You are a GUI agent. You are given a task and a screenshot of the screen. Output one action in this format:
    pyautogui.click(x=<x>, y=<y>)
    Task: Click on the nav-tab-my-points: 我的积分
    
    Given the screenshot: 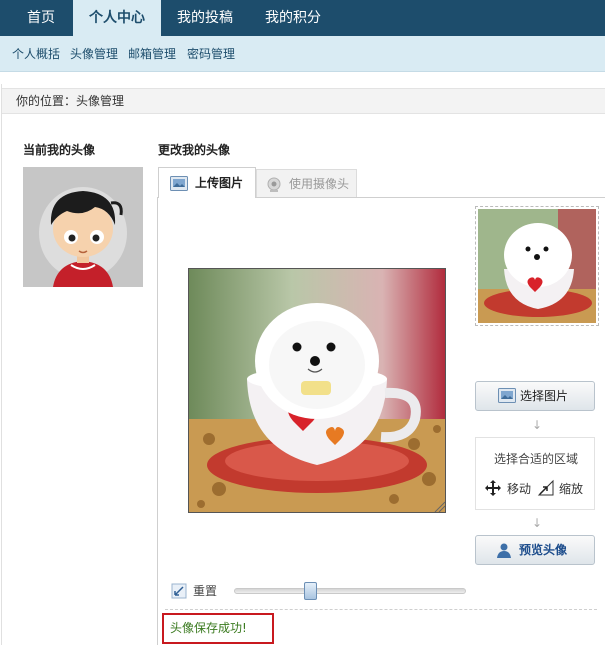 What is the action you would take?
    pyautogui.click(x=293, y=18)
    